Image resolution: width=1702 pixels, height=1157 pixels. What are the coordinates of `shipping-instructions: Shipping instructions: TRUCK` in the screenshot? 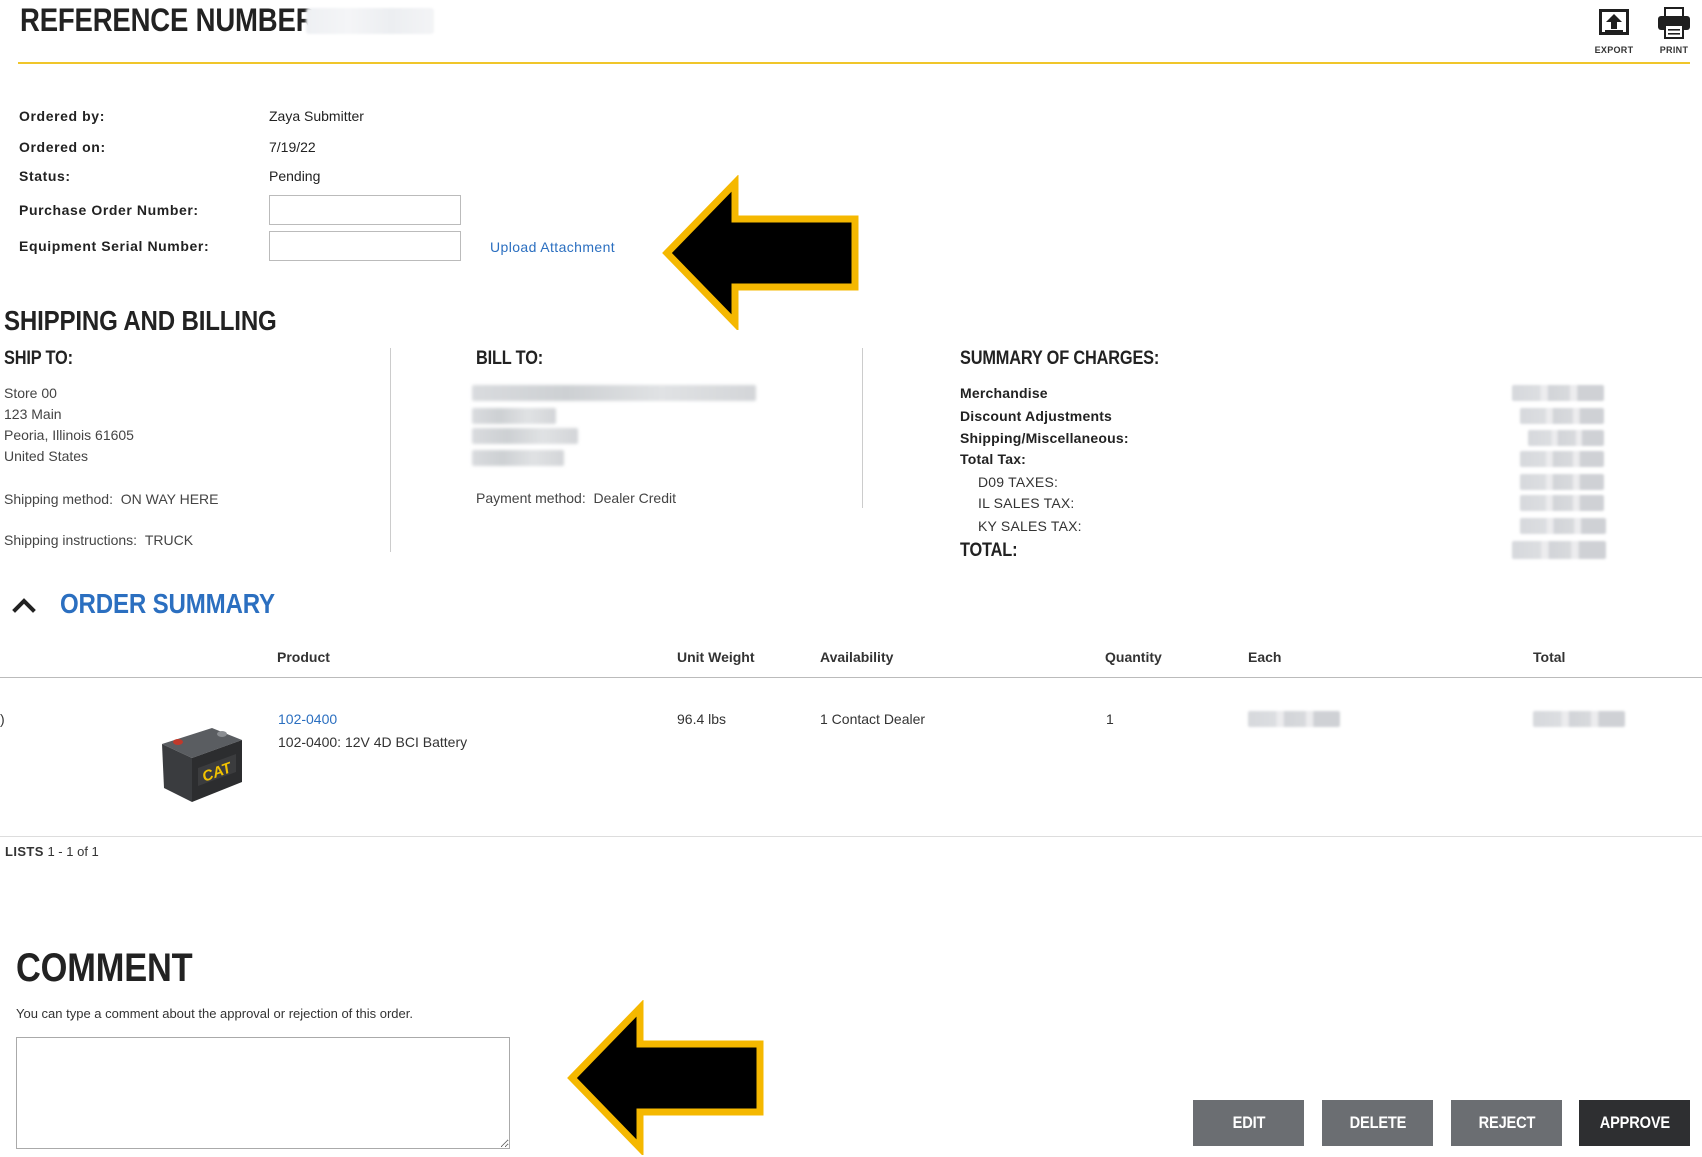 It's located at (98, 540).